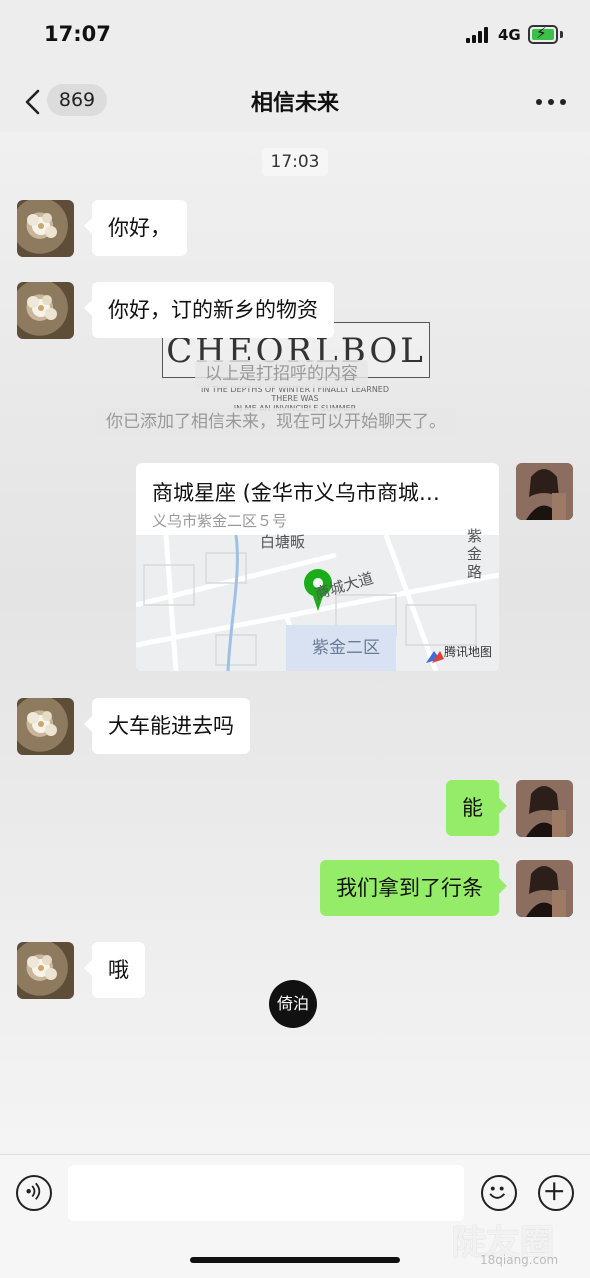 Image resolution: width=590 pixels, height=1278 pixels. Describe the element at coordinates (293, 1004) in the screenshot. I see `watermark-stamp: 倚泊` at that location.